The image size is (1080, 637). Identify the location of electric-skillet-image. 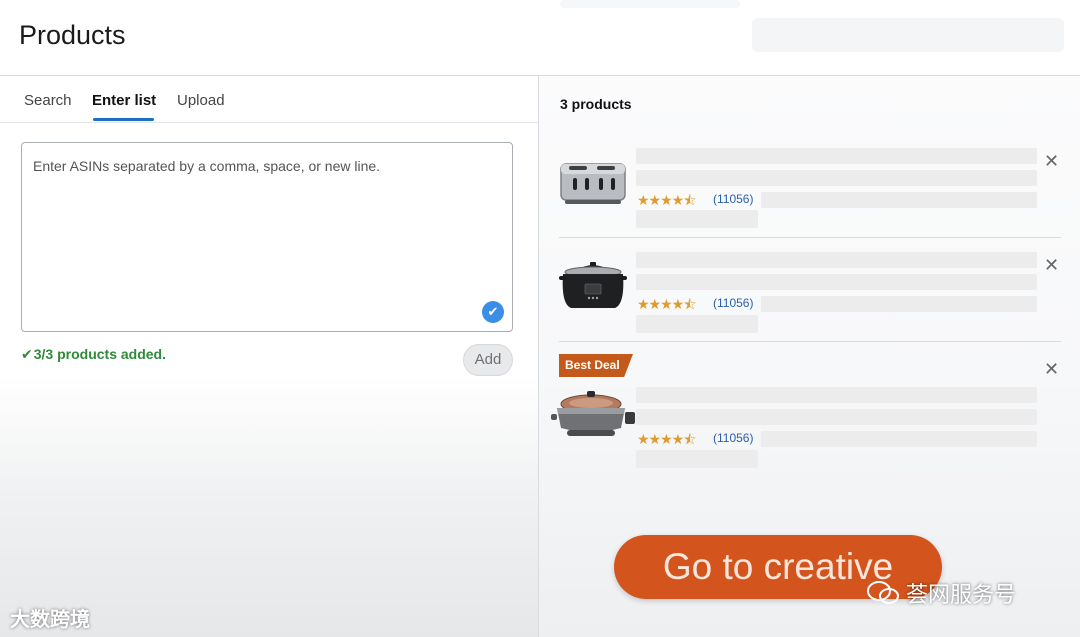
(593, 413).